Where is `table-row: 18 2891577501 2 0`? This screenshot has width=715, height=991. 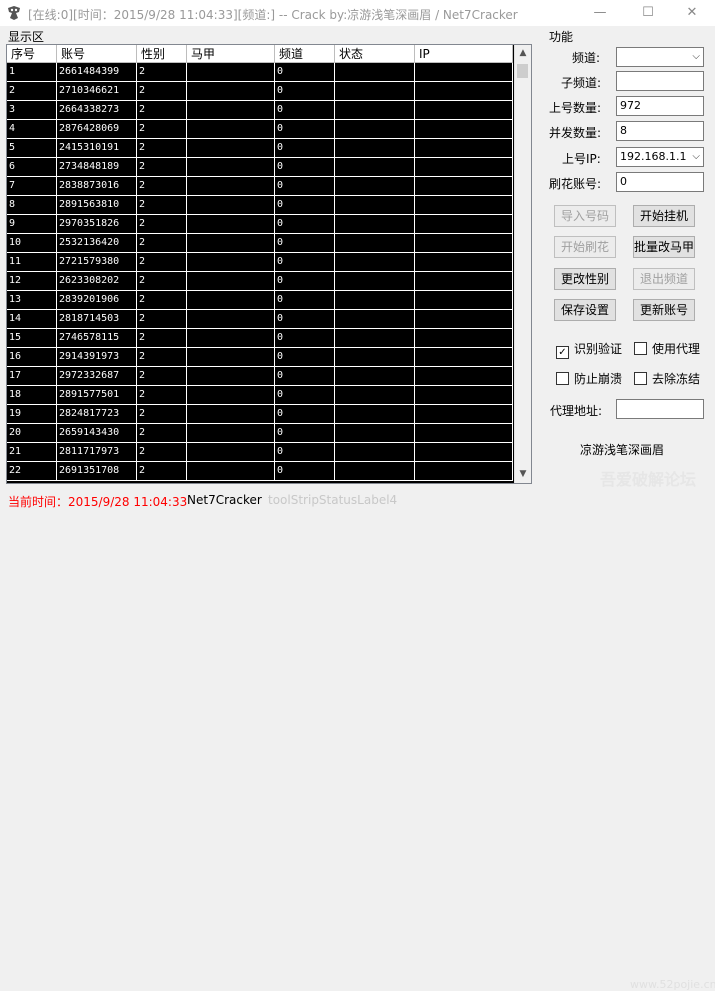
table-row: 18 2891577501 2 0 is located at coordinates (260, 395).